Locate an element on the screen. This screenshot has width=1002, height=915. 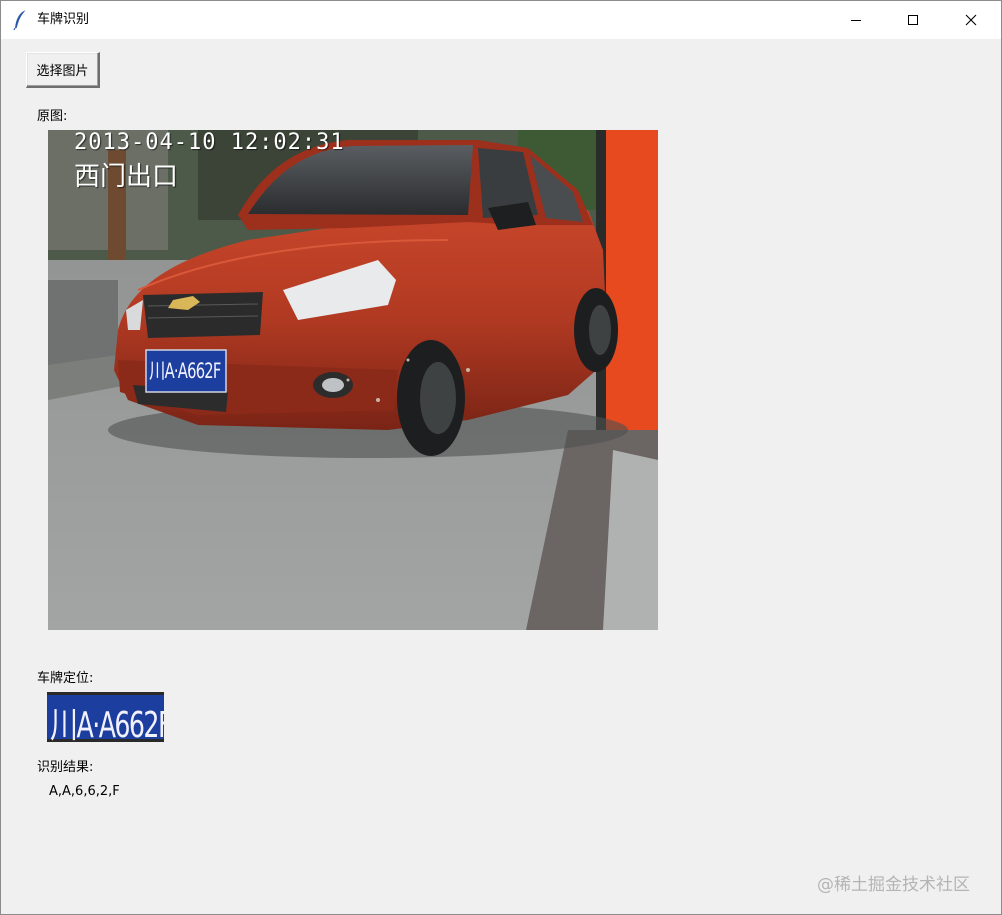
plate-crop-image: 川A·A662F is located at coordinates (105, 717).